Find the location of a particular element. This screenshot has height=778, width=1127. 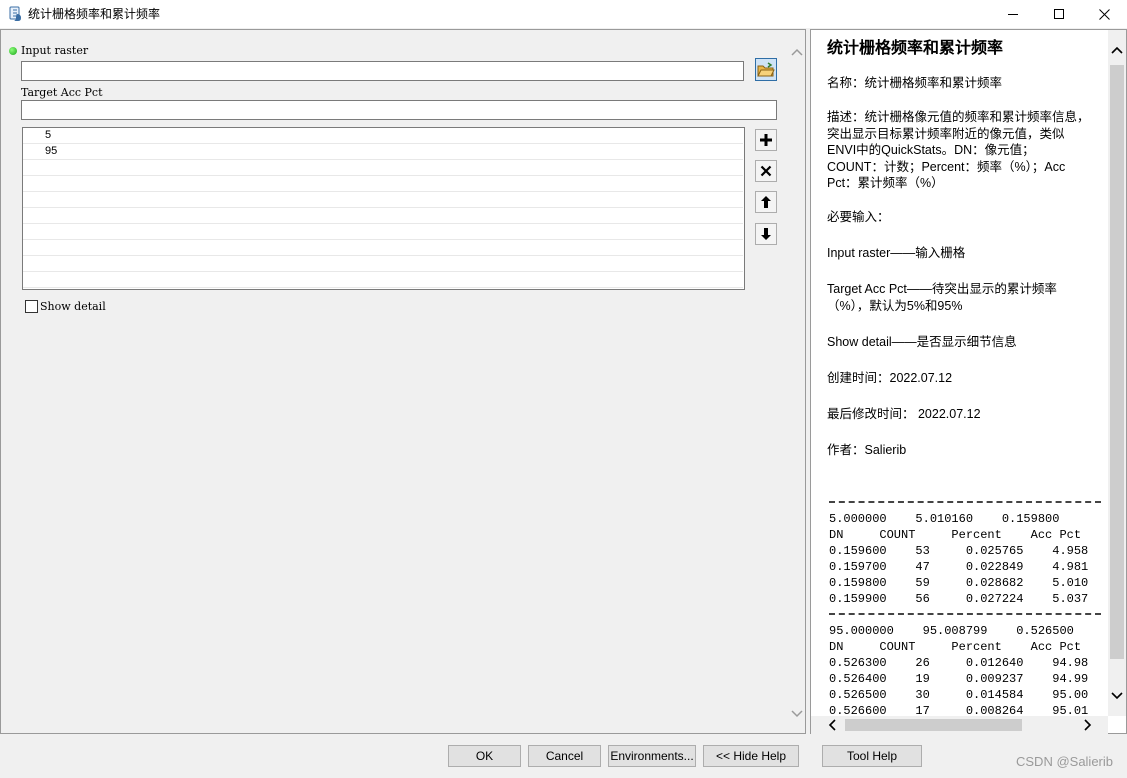

help-scroll-right-icon is located at coordinates (1087, 725).